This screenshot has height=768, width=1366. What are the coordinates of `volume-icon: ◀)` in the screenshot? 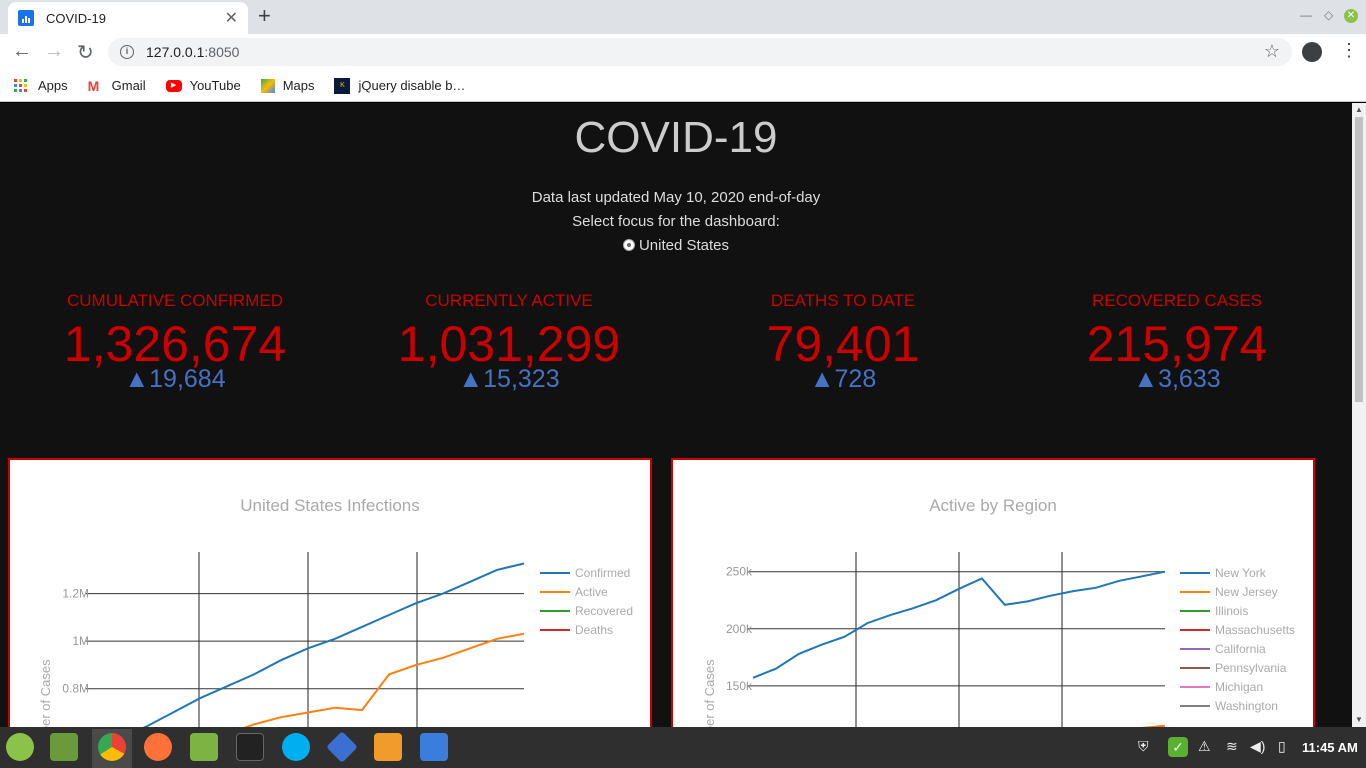 It's located at (1257, 746).